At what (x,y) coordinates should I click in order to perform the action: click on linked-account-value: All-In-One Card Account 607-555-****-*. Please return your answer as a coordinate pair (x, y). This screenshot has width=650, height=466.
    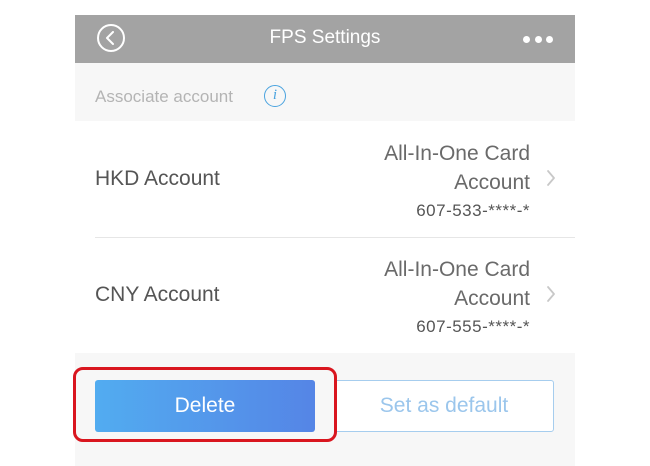
    Looking at the image, I should click on (457, 298).